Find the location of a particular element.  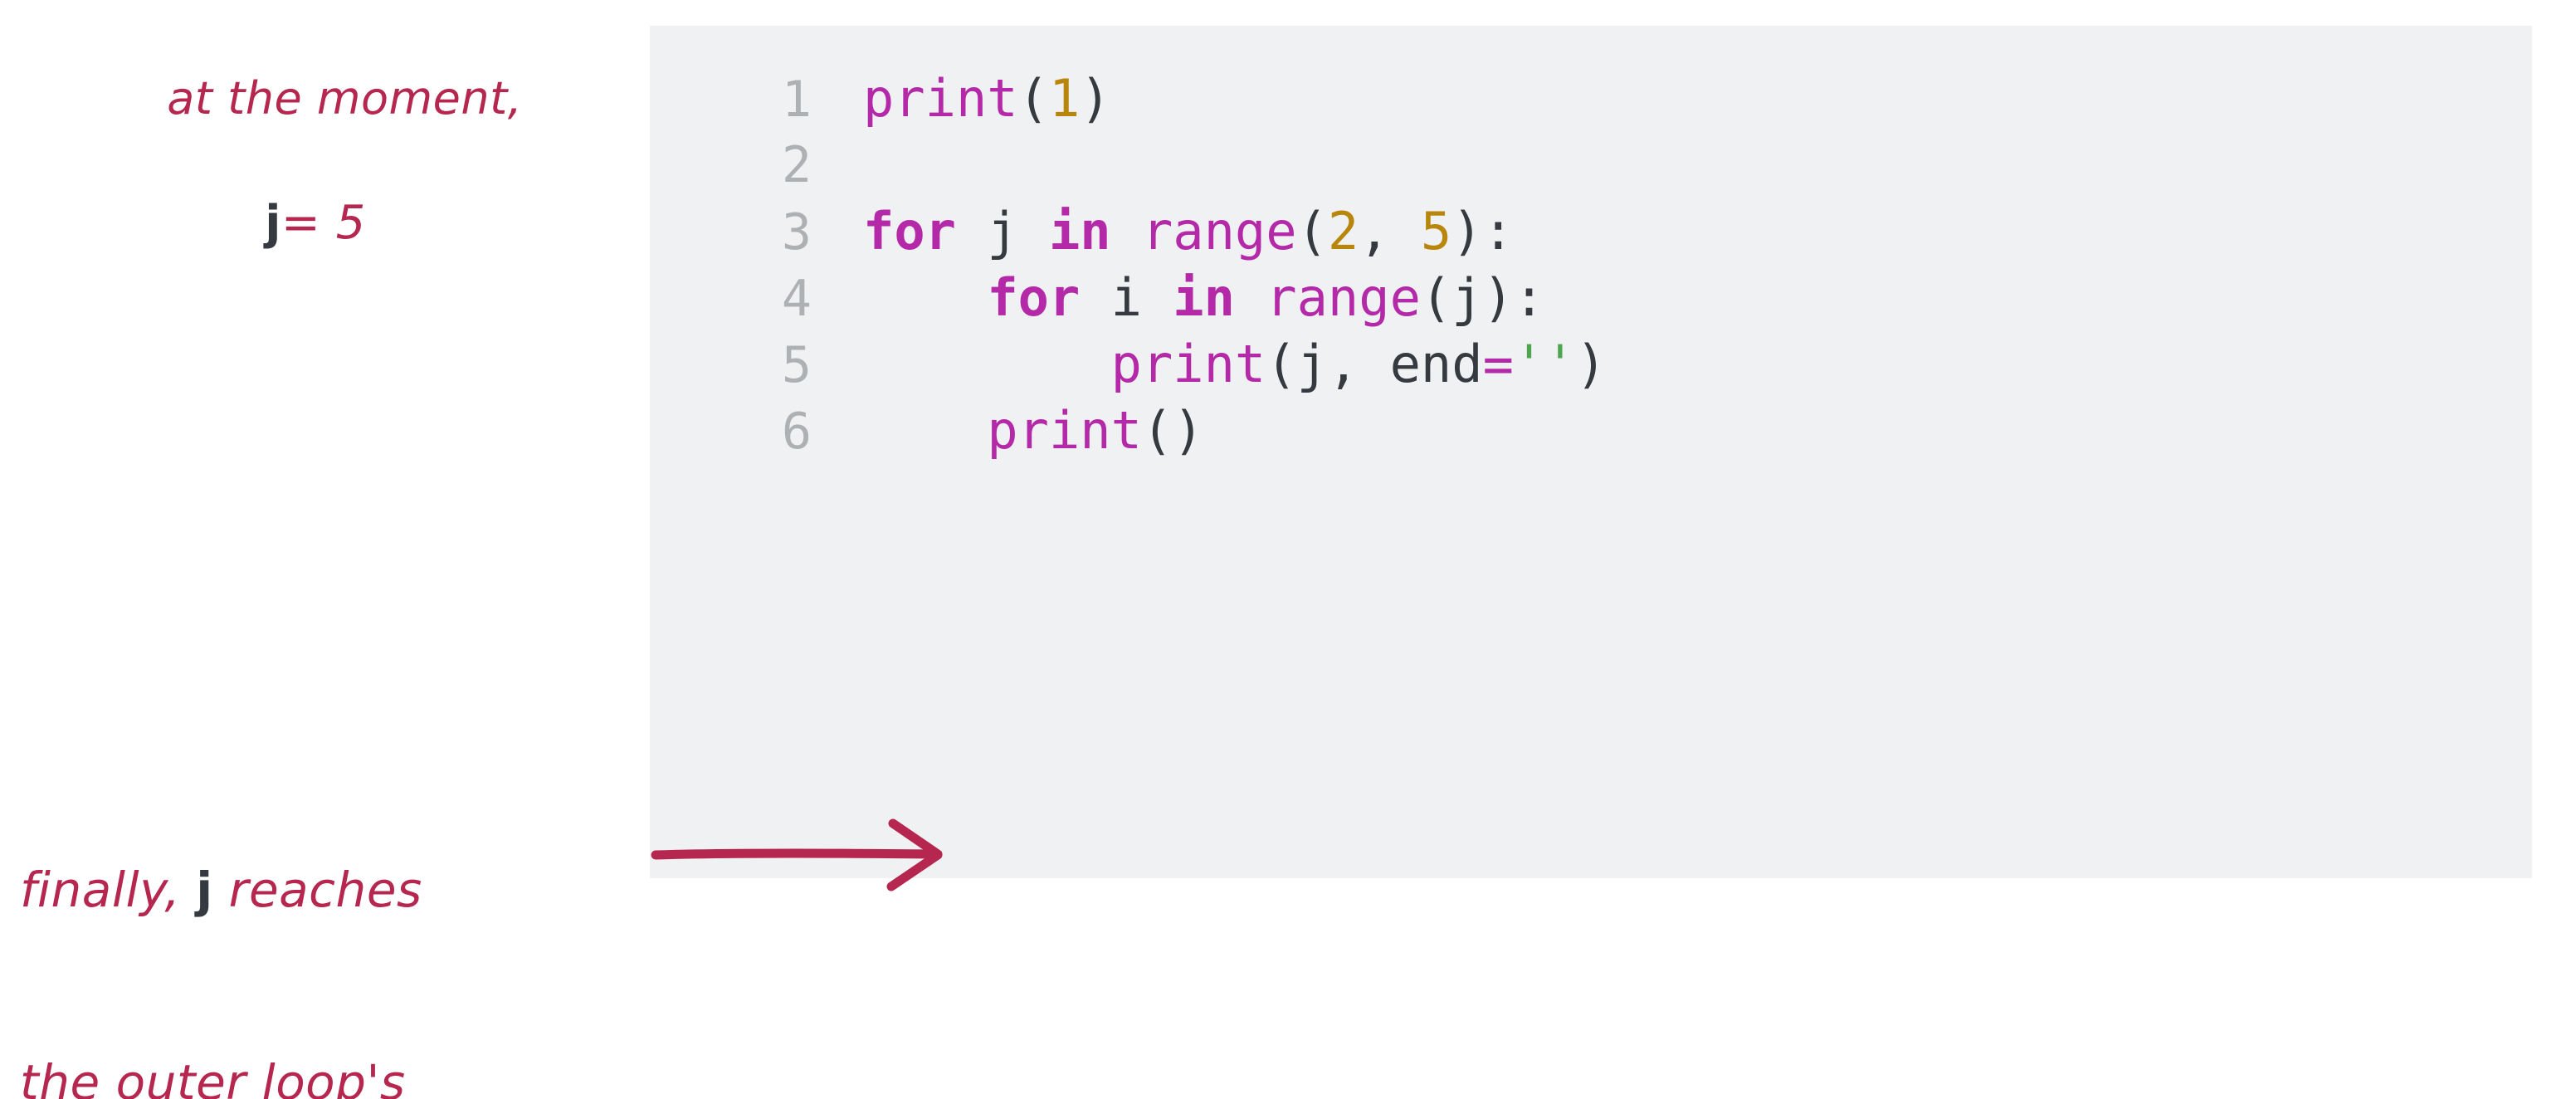

code-line-2: 2 is located at coordinates (1591, 165).